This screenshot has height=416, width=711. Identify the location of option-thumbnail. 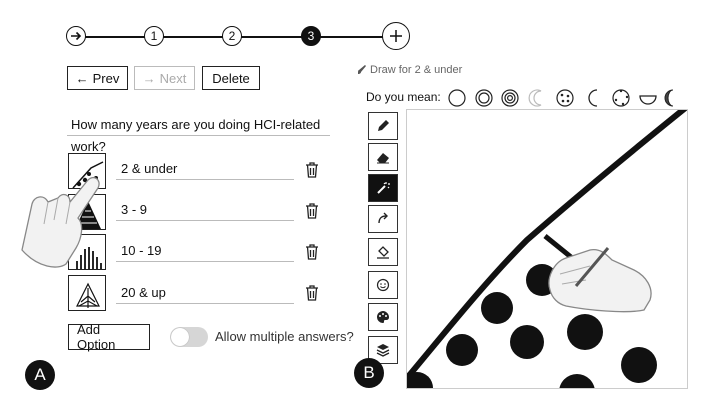
(87, 293).